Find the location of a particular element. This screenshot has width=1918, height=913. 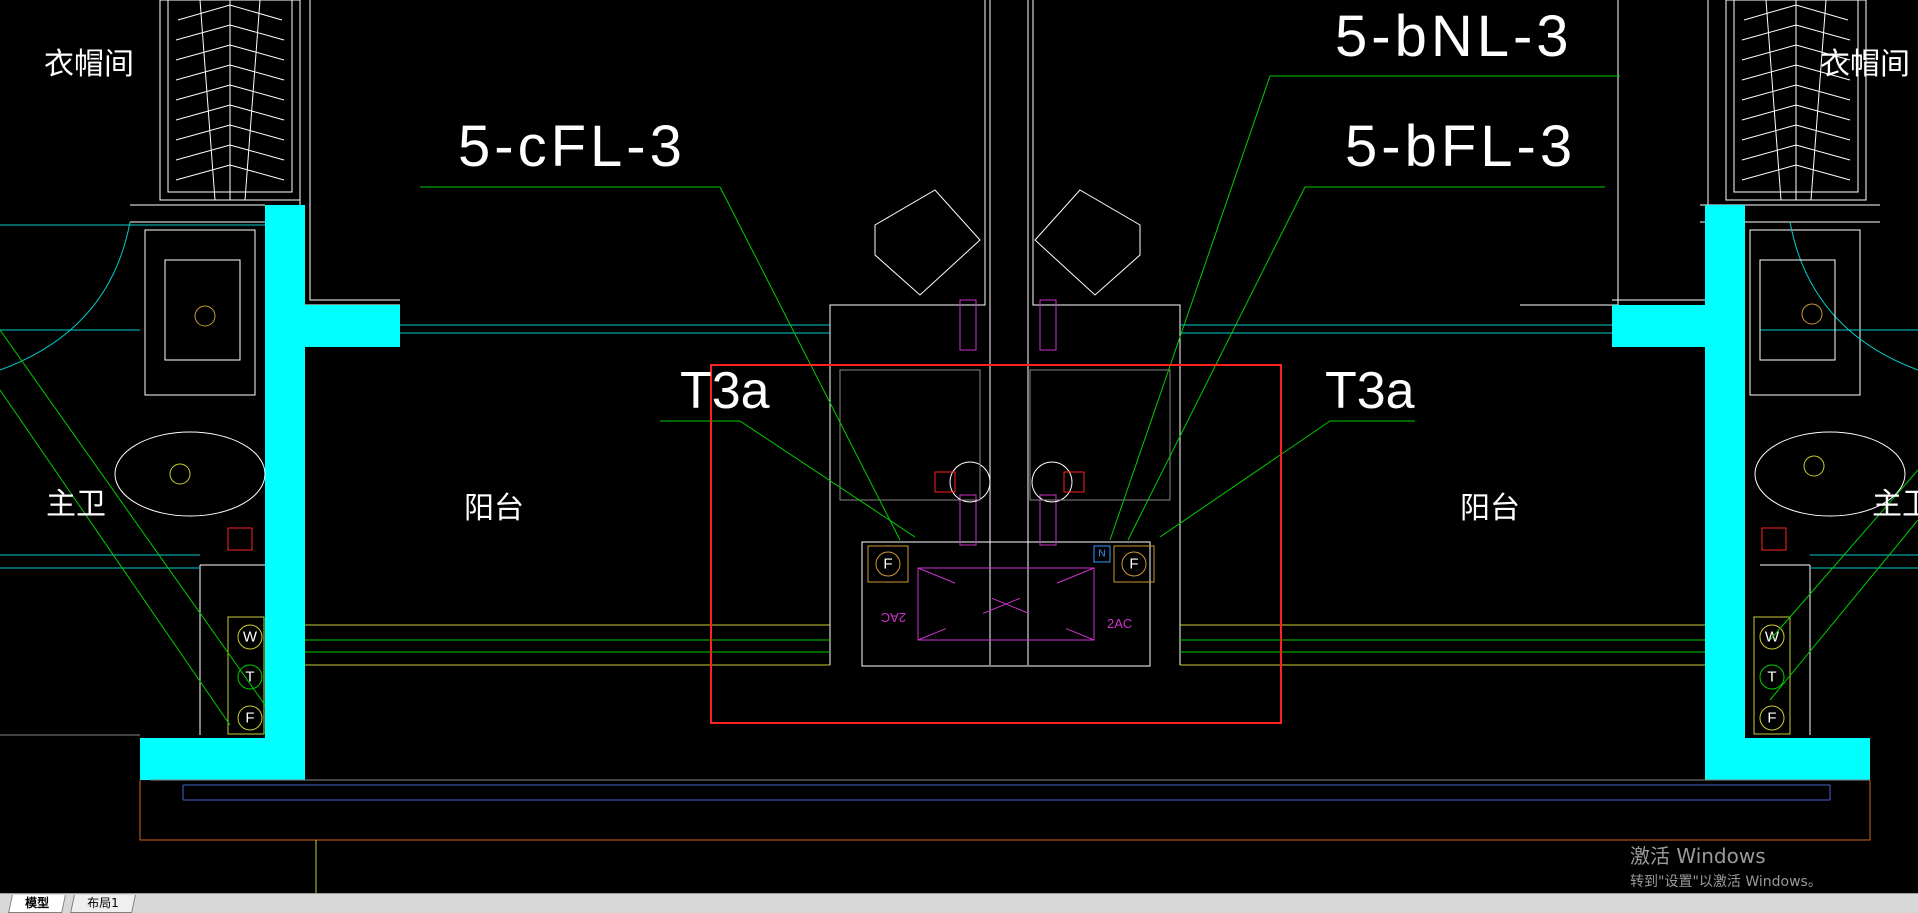

room-label-master-bath-right: 主卫 is located at coordinates (1895, 504).